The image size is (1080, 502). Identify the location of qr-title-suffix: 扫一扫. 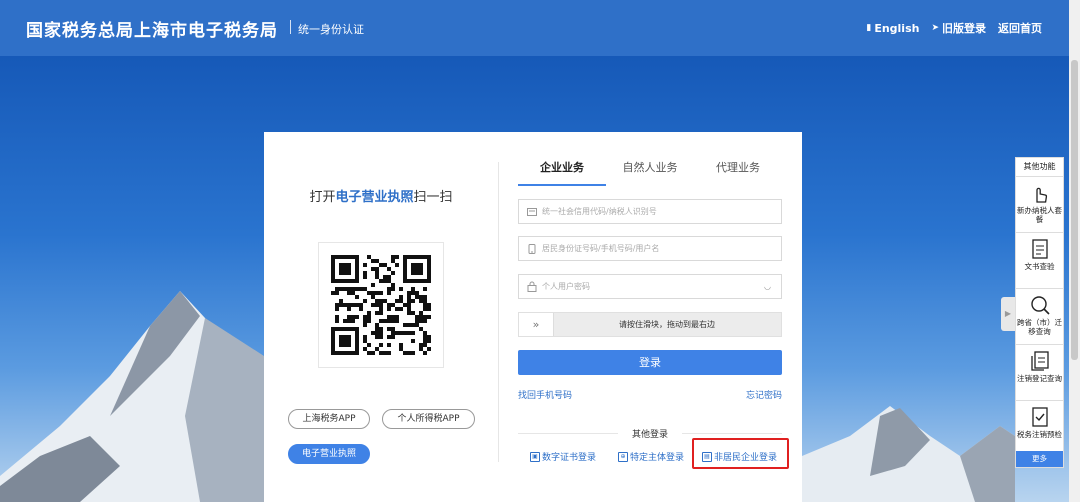
(433, 197).